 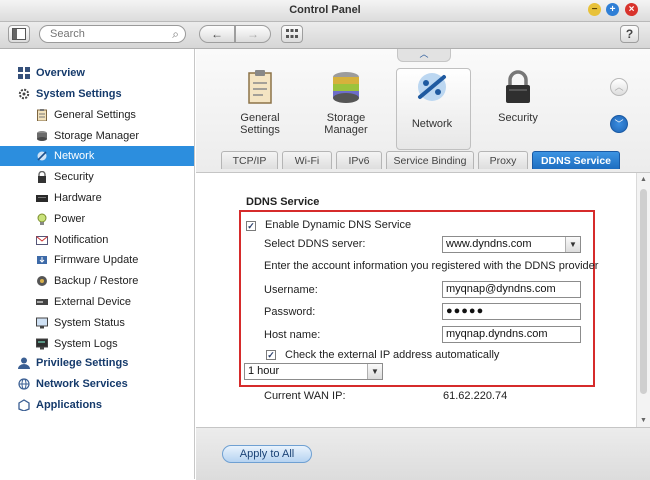 I want to click on content-scrollbar: ▲ ▼, so click(x=643, y=300).